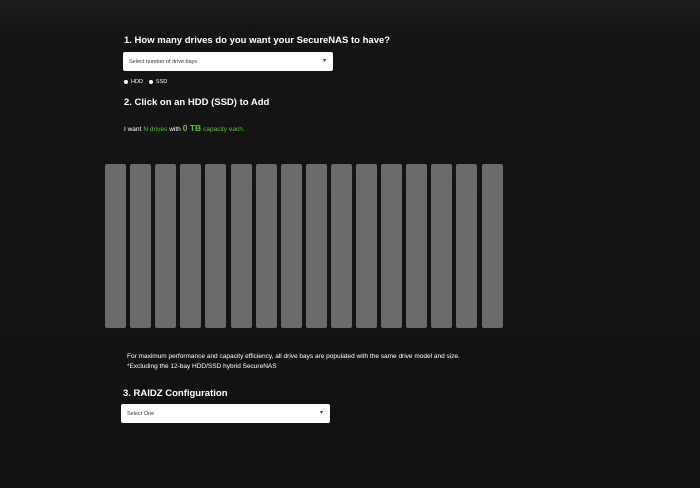 The image size is (700, 488). I want to click on drive-count-select: Select number of drive bays ▼, so click(228, 61).